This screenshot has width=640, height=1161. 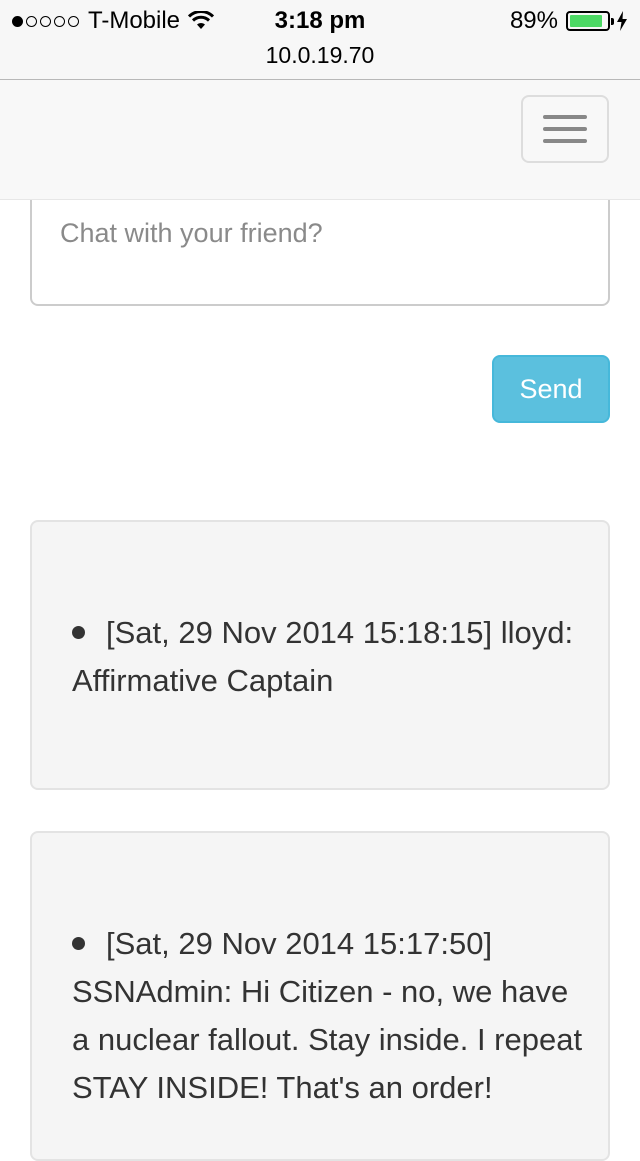 I want to click on battery-level-fill, so click(x=586, y=21).